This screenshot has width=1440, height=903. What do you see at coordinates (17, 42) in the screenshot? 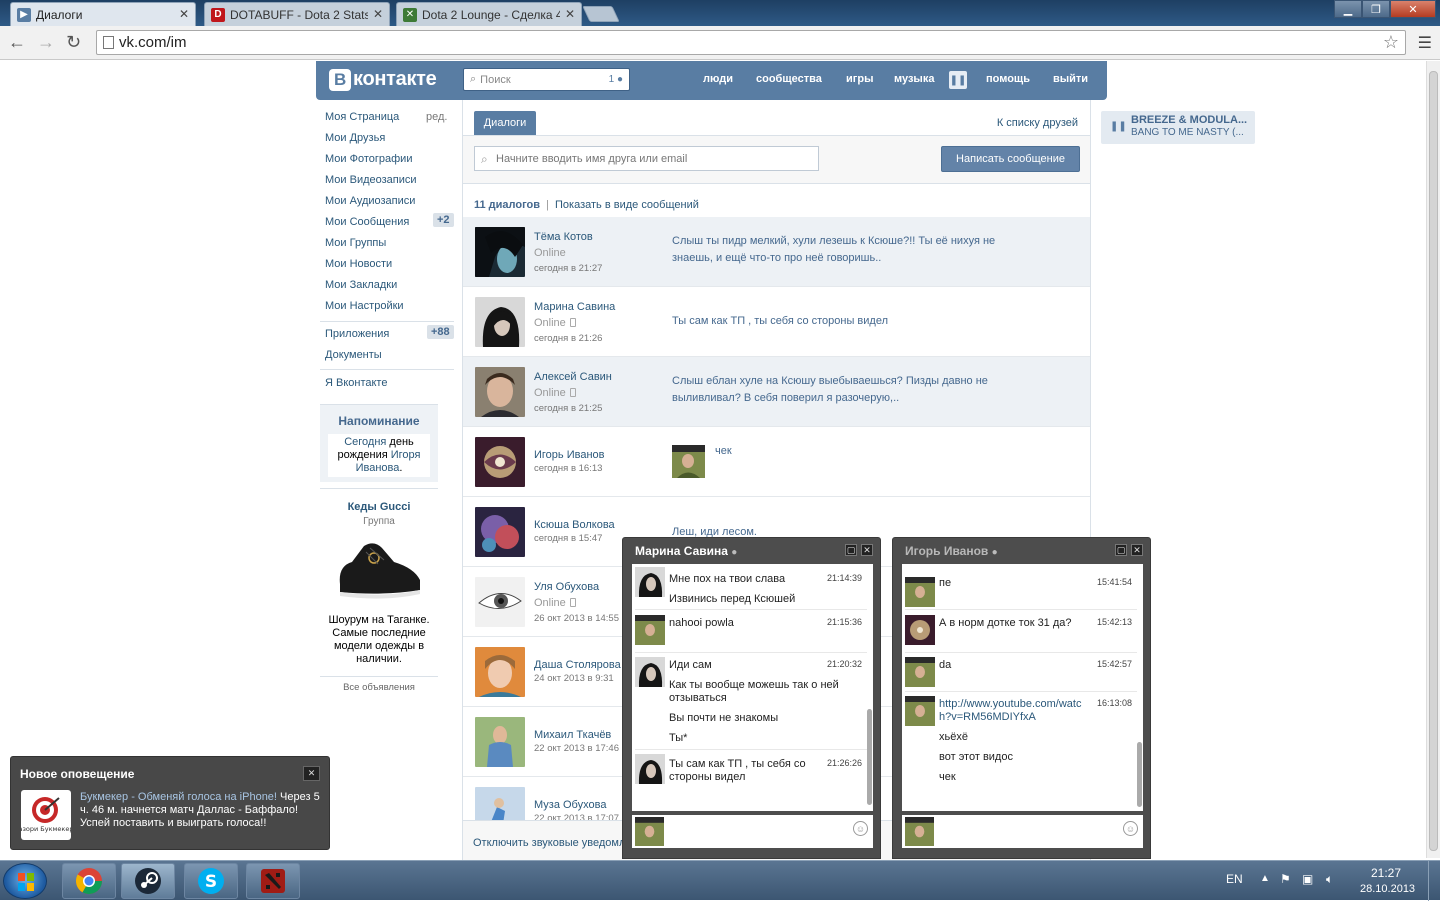
I see `back-arrow-icon: ←` at bounding box center [17, 42].